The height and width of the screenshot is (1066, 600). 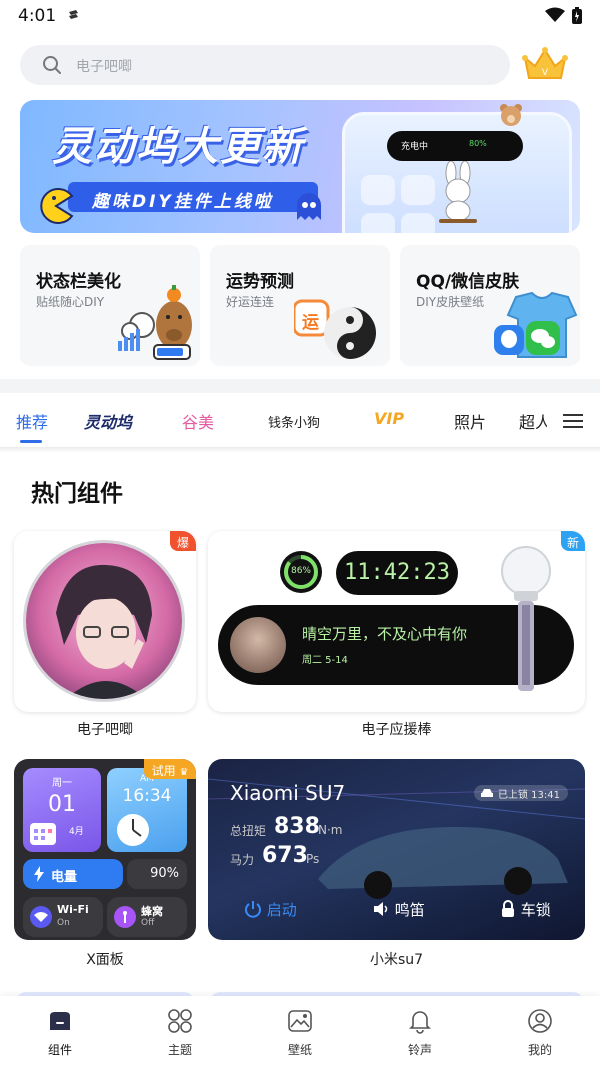 I want to click on section-divider, so click(x=300, y=386).